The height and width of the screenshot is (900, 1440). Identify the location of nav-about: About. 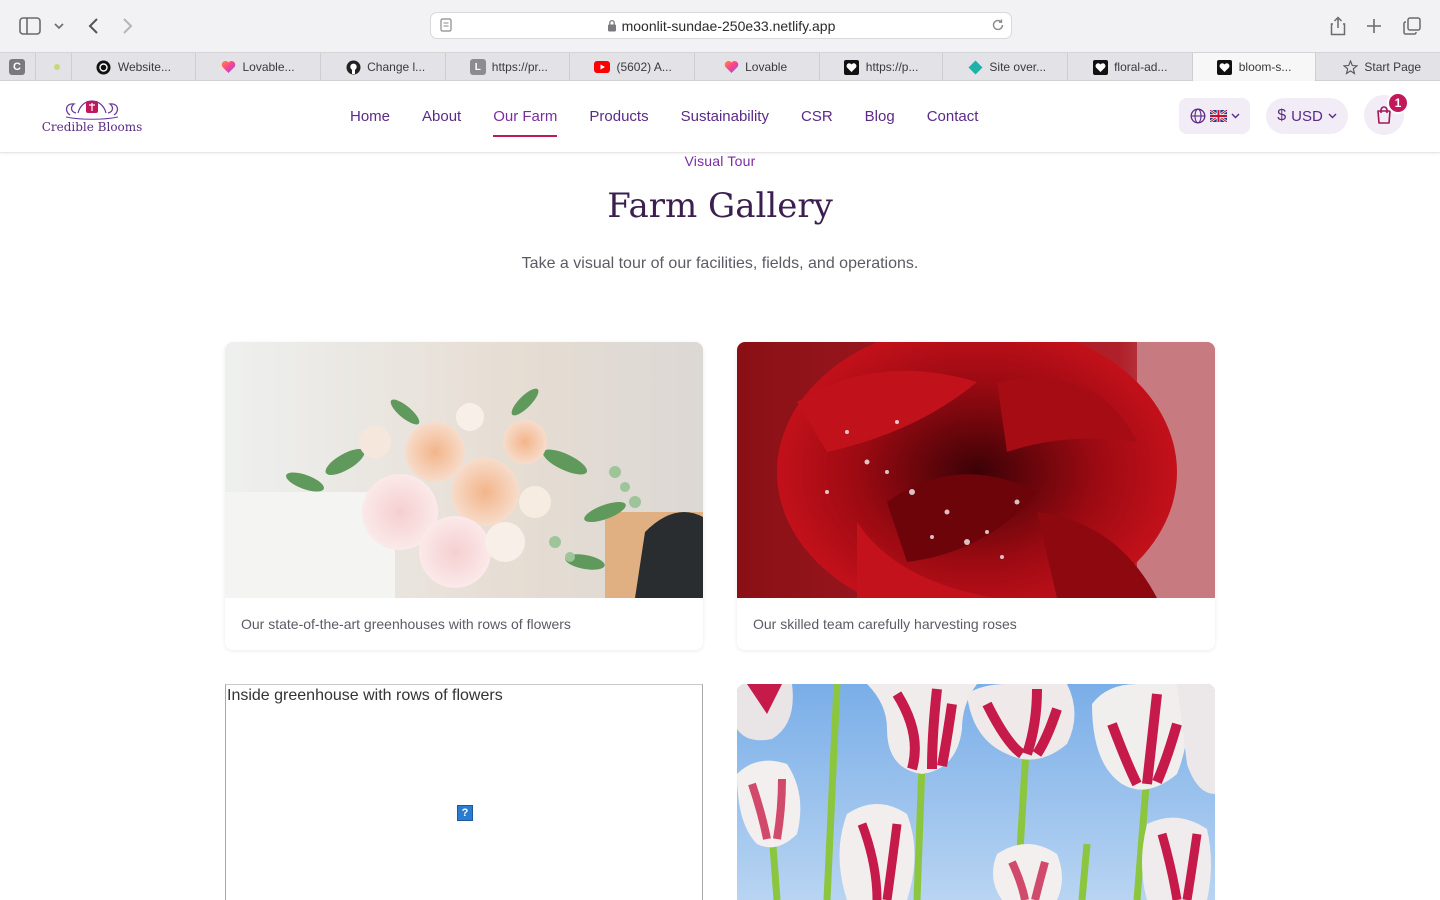
(441, 117).